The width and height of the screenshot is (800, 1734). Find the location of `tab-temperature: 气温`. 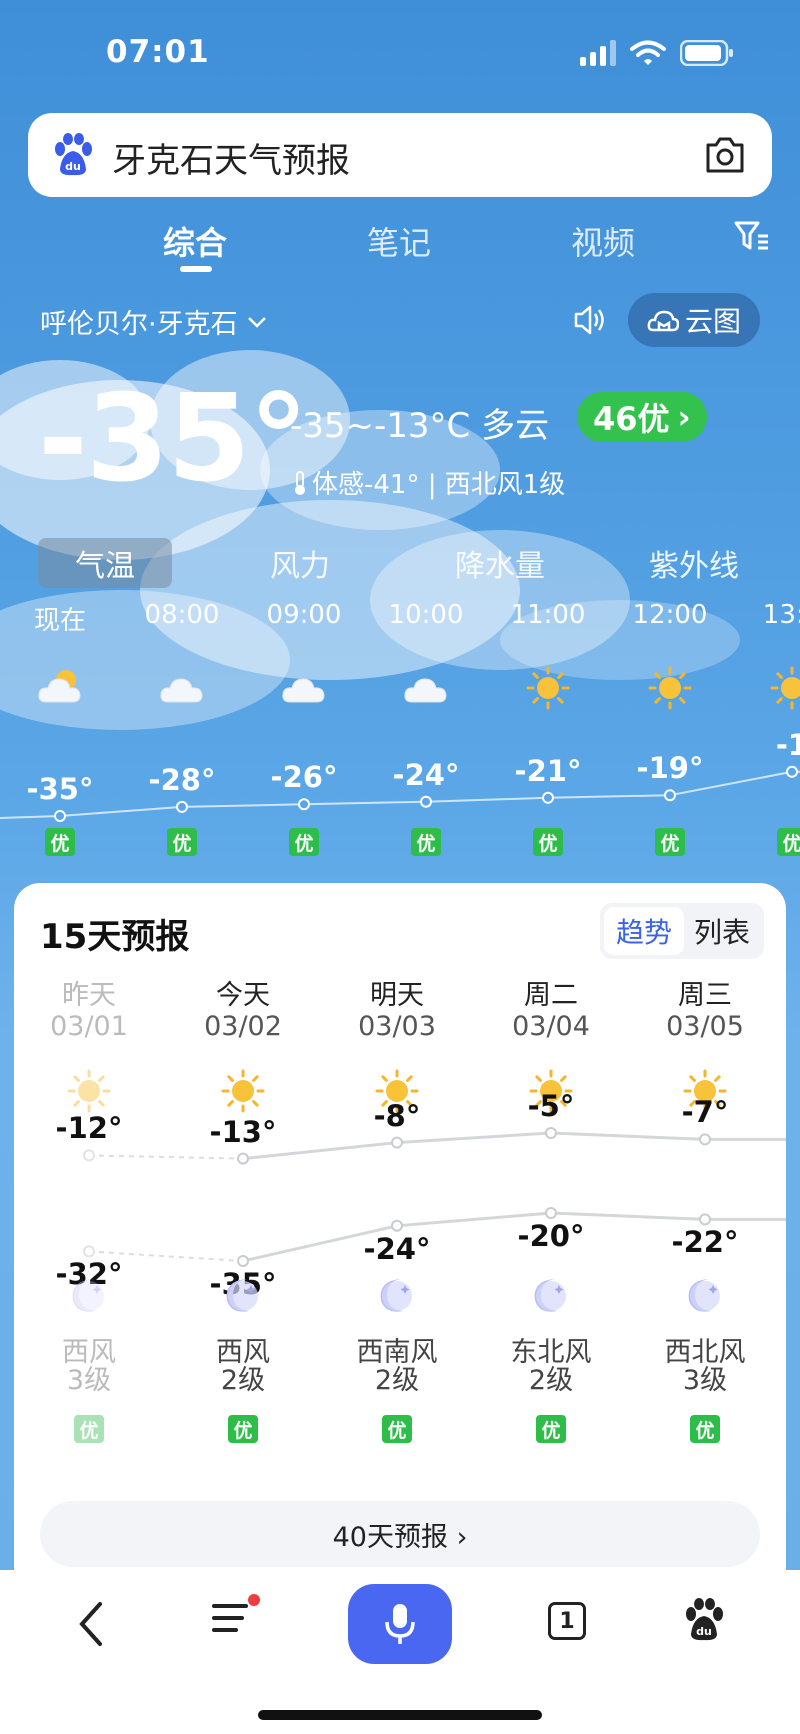

tab-temperature: 气温 is located at coordinates (105, 563).